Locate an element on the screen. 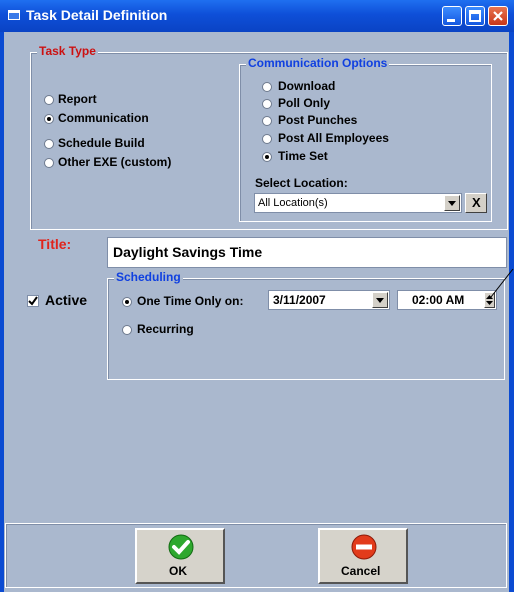 This screenshot has height=592, width=514. radio-other-exe is located at coordinates (49, 163).